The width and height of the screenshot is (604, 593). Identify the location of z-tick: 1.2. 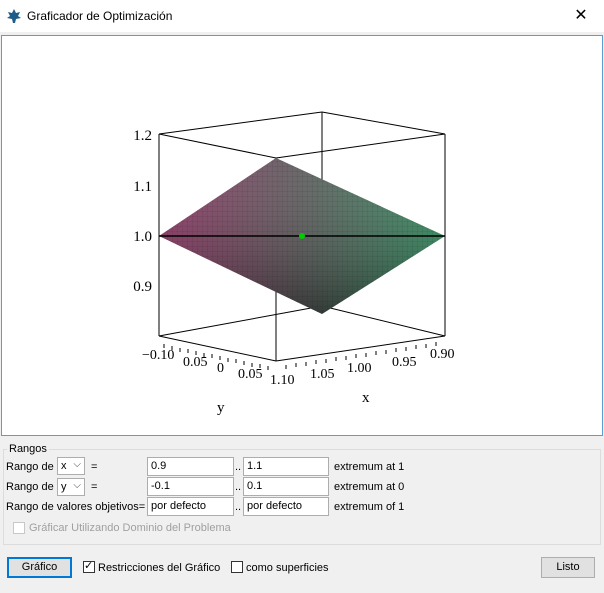
(142, 136).